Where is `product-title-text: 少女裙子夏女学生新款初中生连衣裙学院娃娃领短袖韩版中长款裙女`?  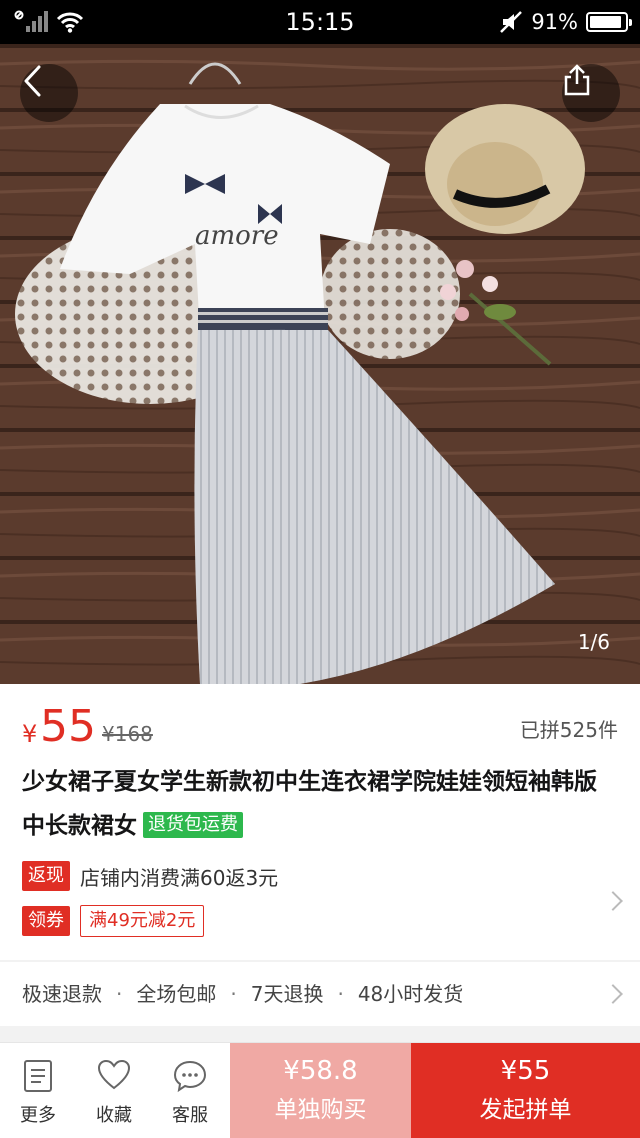 product-title-text: 少女裙子夏女学生新款初中生连衣裙学院娃娃领短袖韩版中长款裙女 is located at coordinates (309, 804).